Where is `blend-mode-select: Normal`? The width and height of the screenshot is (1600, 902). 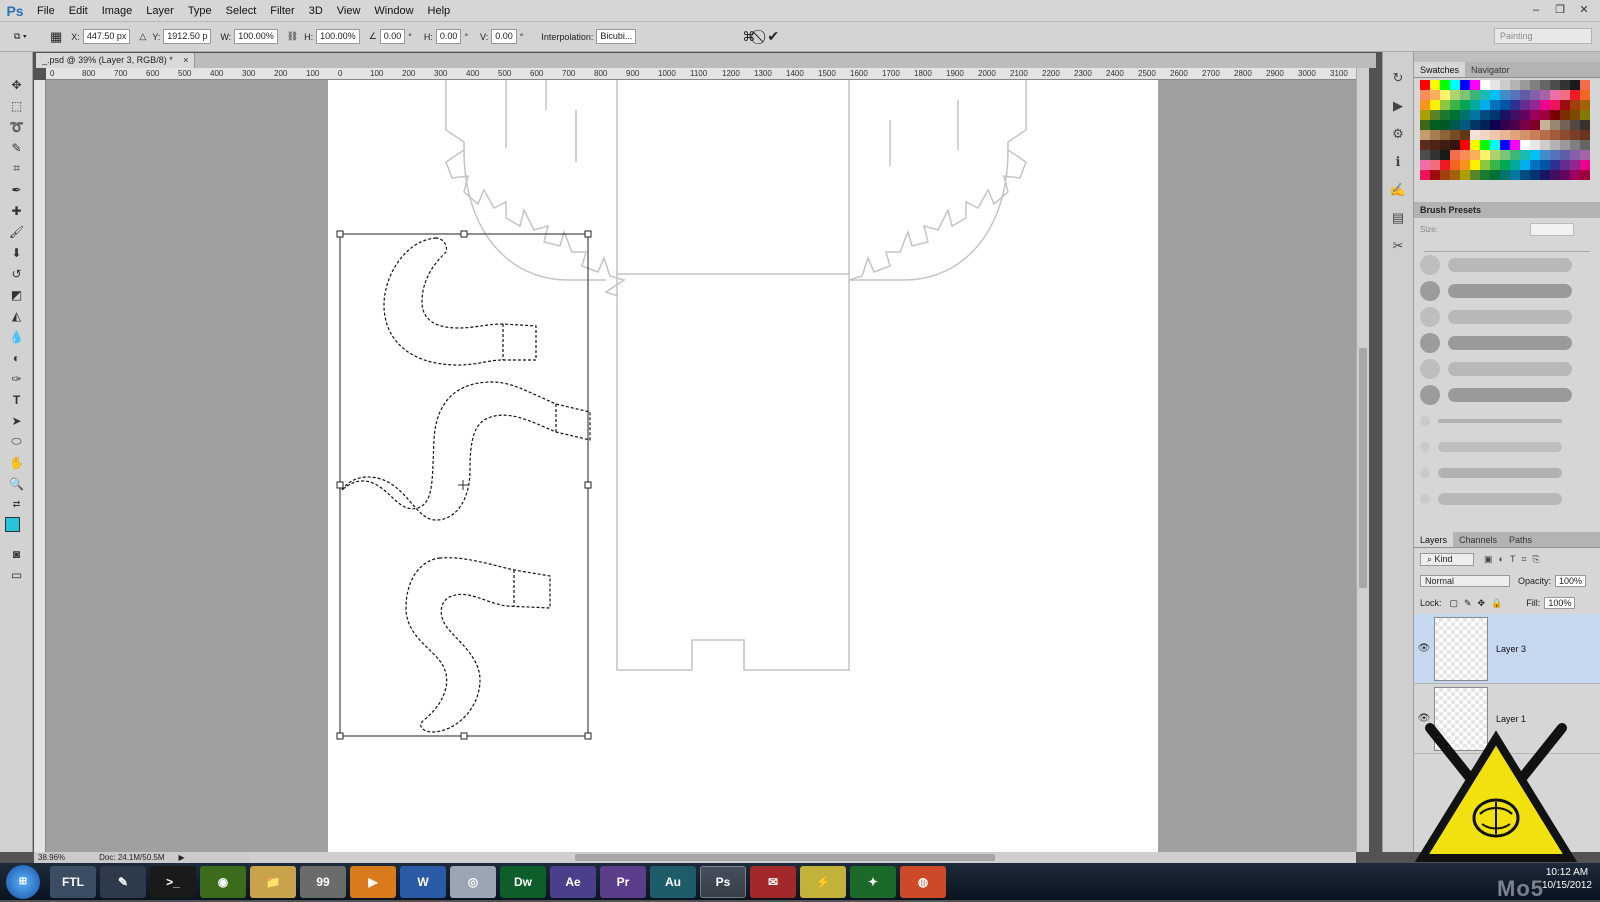 blend-mode-select: Normal is located at coordinates (1465, 581).